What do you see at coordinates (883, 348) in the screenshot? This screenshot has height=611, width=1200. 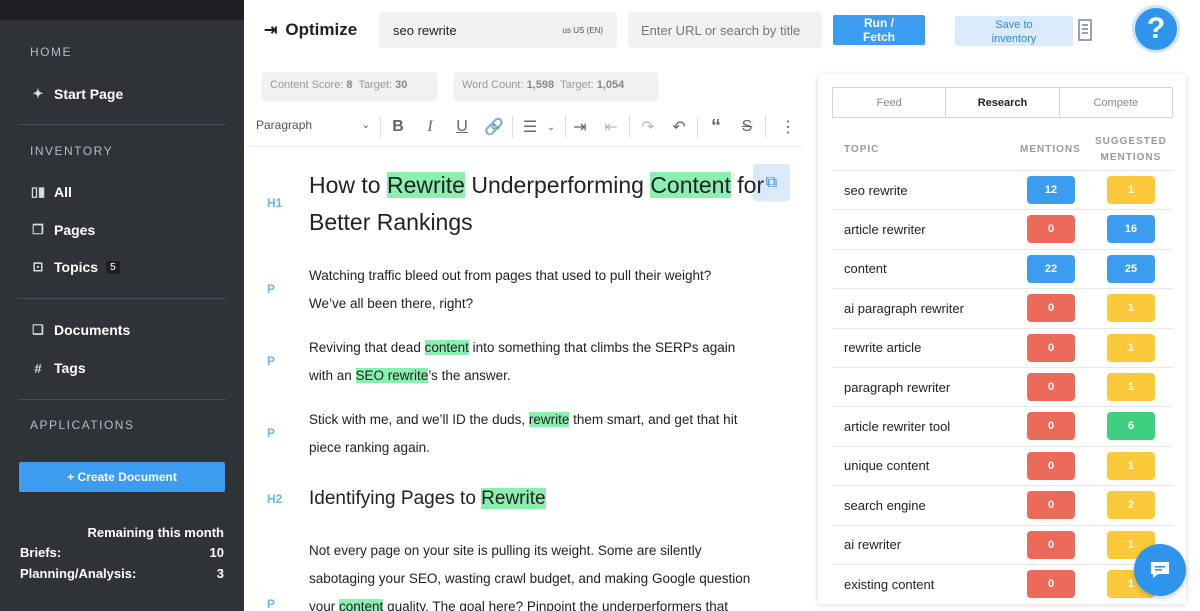 I see `topic-name: rewrite article` at bounding box center [883, 348].